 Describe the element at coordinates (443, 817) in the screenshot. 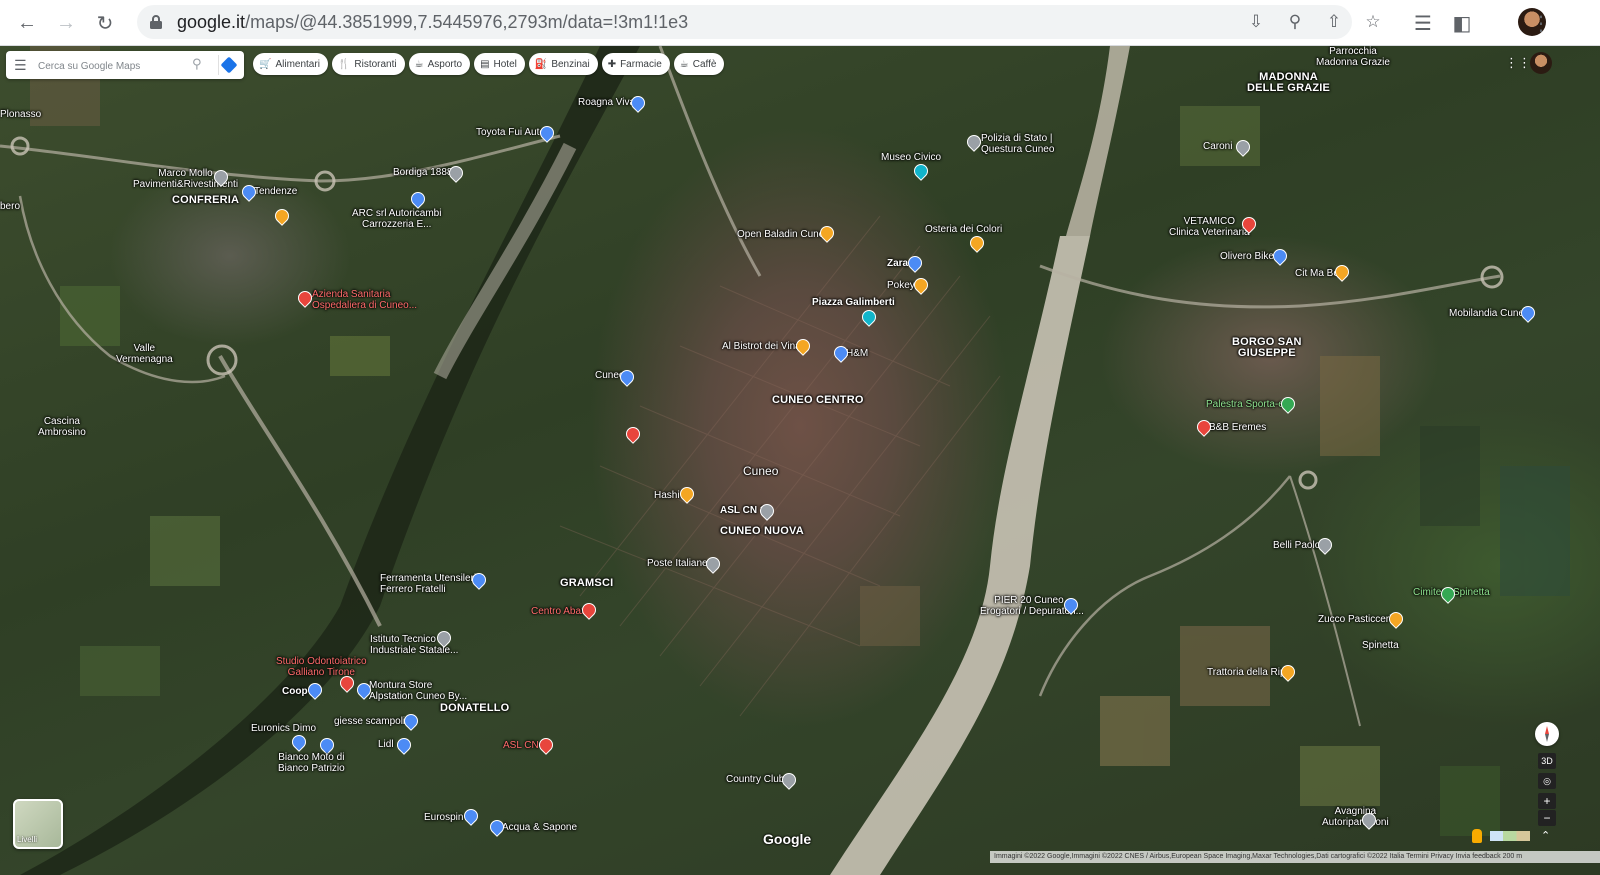

I see `place-eurospin: Eurospin` at that location.